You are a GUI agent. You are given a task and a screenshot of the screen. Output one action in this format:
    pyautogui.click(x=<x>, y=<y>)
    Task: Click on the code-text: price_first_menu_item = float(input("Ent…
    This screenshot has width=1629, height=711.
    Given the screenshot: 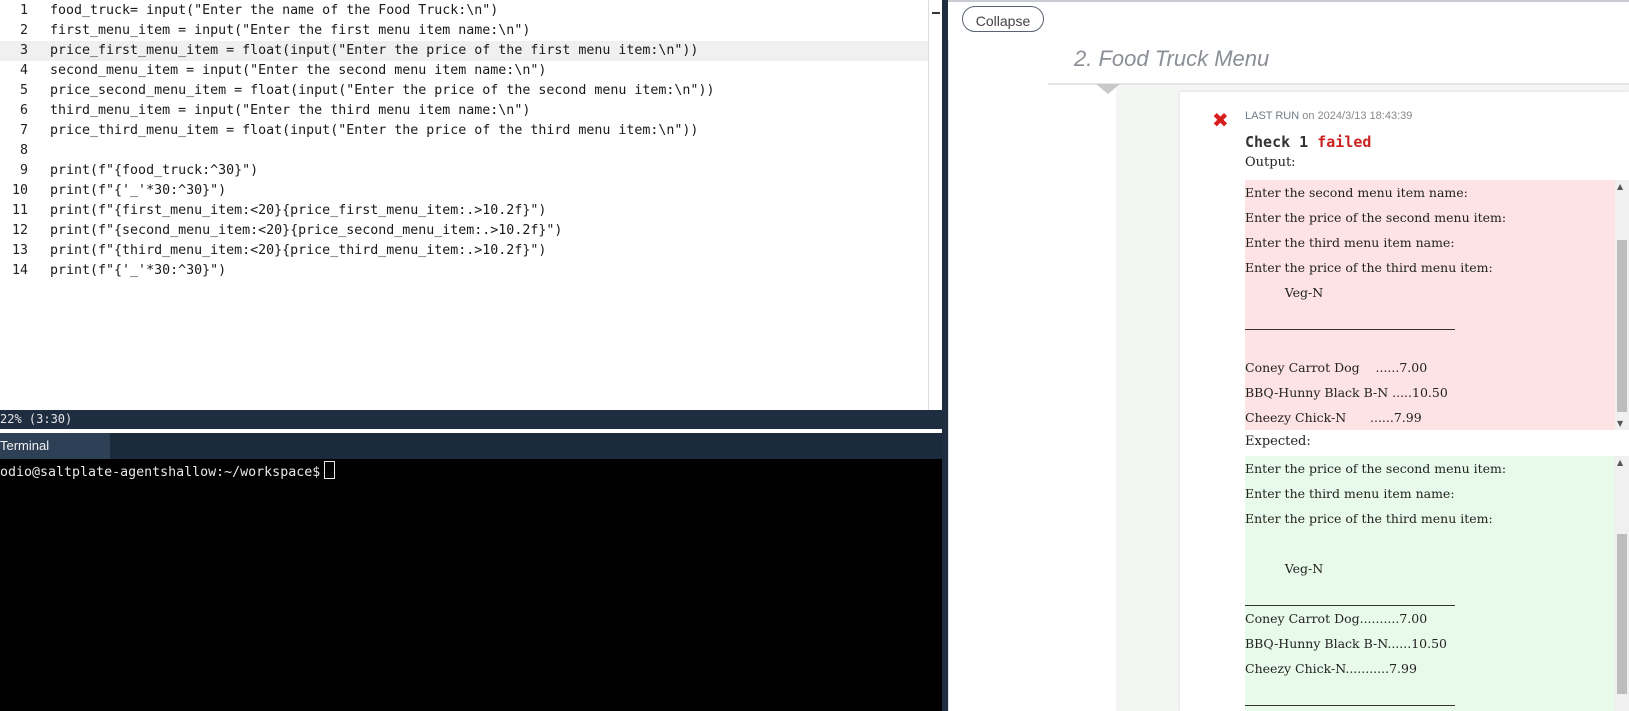 What is the action you would take?
    pyautogui.click(x=374, y=51)
    